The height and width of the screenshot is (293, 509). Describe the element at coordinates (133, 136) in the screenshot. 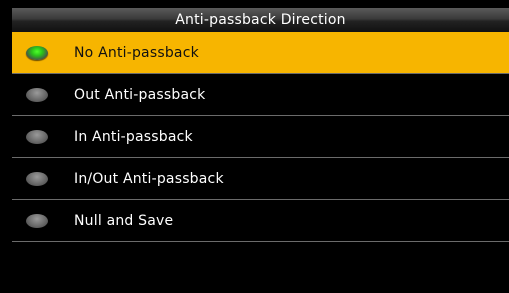

I see `option-label: In Anti-passback` at that location.